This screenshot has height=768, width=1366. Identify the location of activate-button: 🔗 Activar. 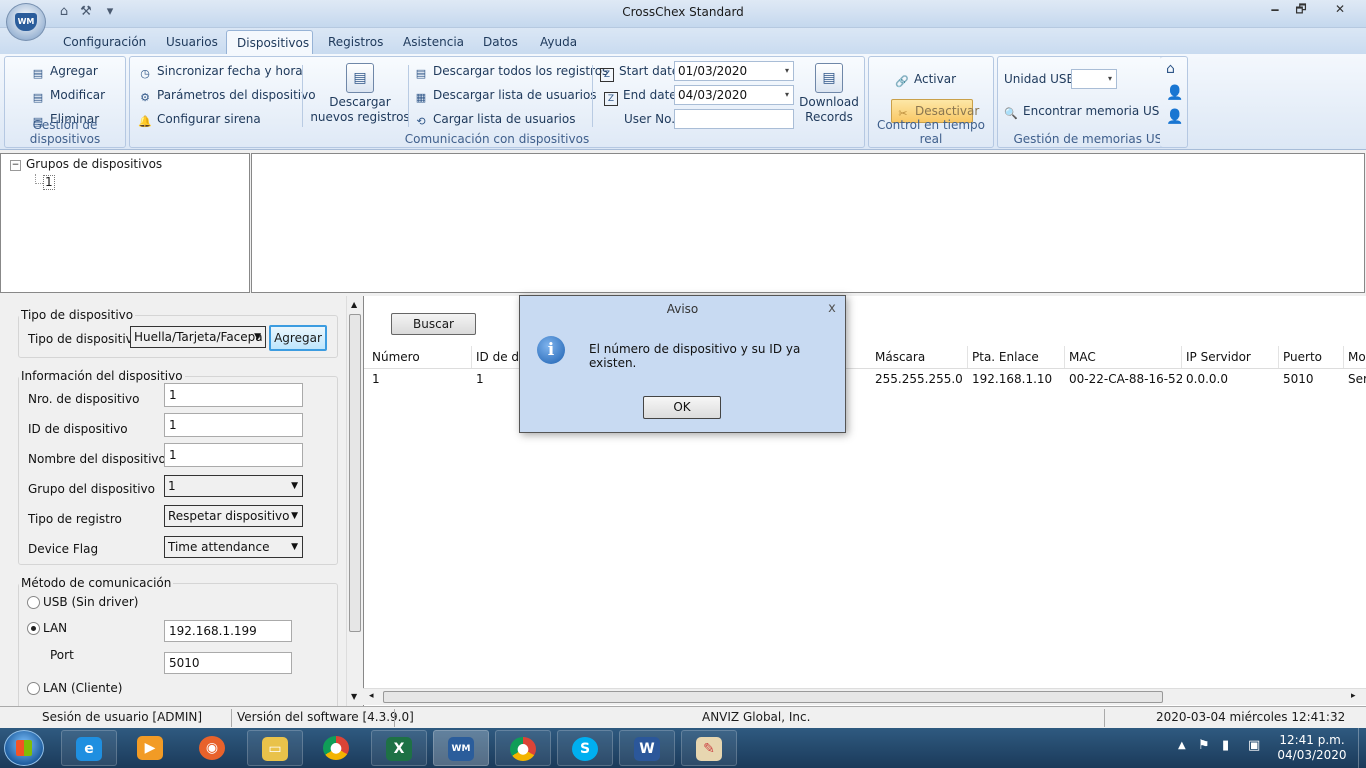
(925, 79).